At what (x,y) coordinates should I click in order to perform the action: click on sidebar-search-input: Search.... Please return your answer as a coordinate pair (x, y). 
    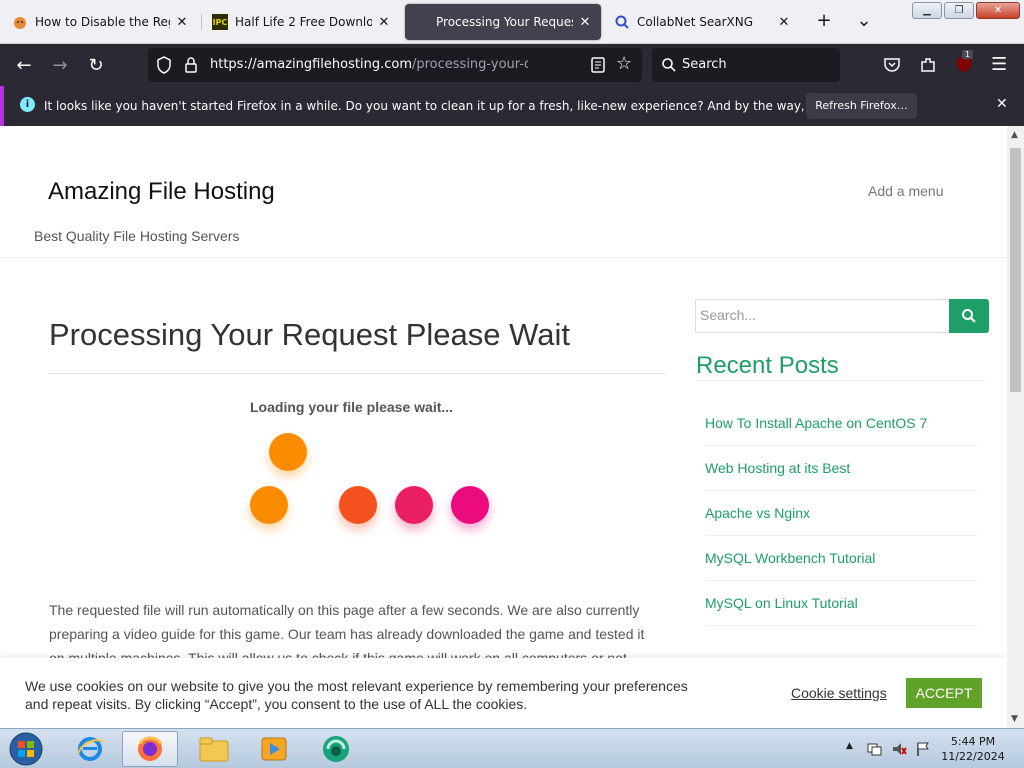
    Looking at the image, I should click on (822, 316).